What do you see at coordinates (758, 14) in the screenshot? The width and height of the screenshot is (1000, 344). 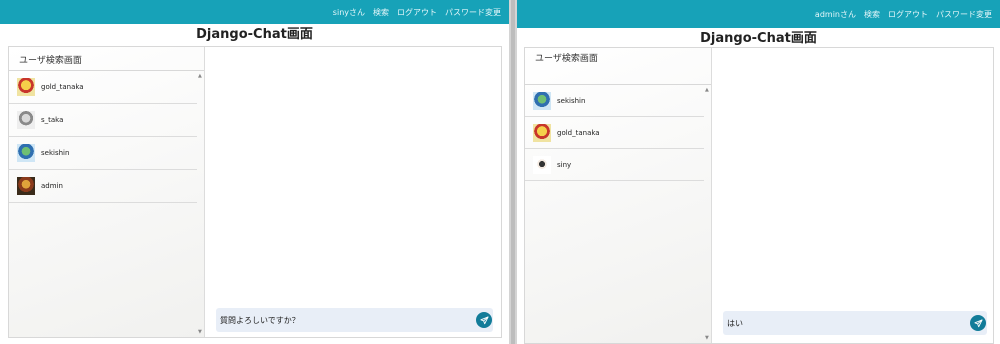 I see `navbar: adminさん 検索 ログアウト パスワード変更` at bounding box center [758, 14].